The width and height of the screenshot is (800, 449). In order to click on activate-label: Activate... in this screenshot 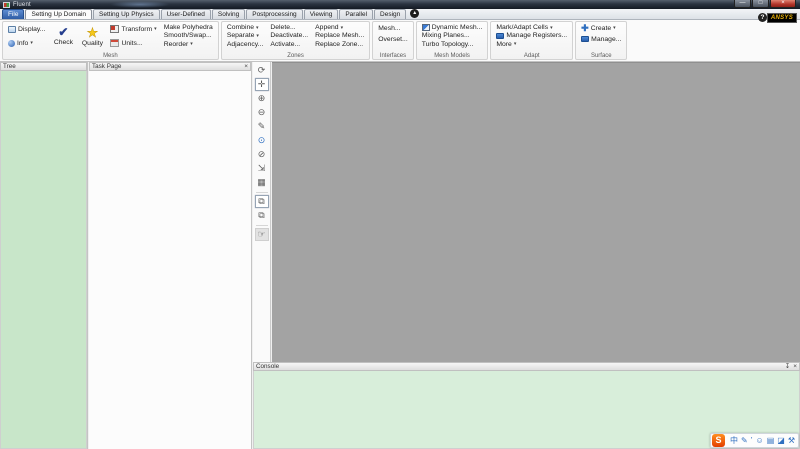, I will do `click(285, 44)`.